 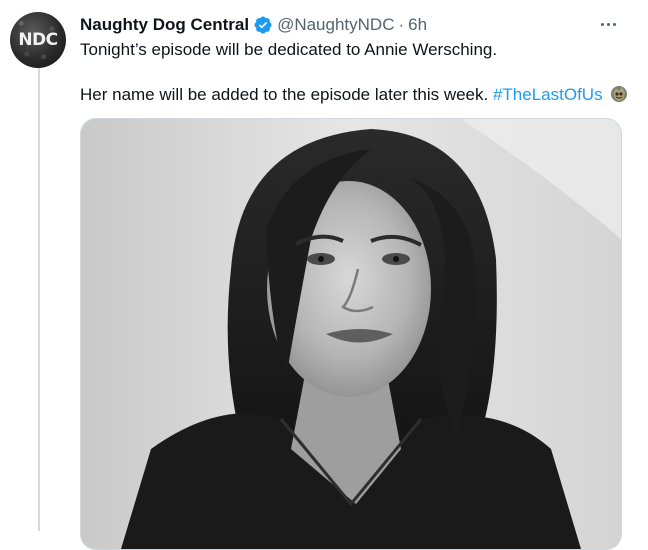 I want to click on the-last-of-us-hashflag-icon, so click(x=619, y=94).